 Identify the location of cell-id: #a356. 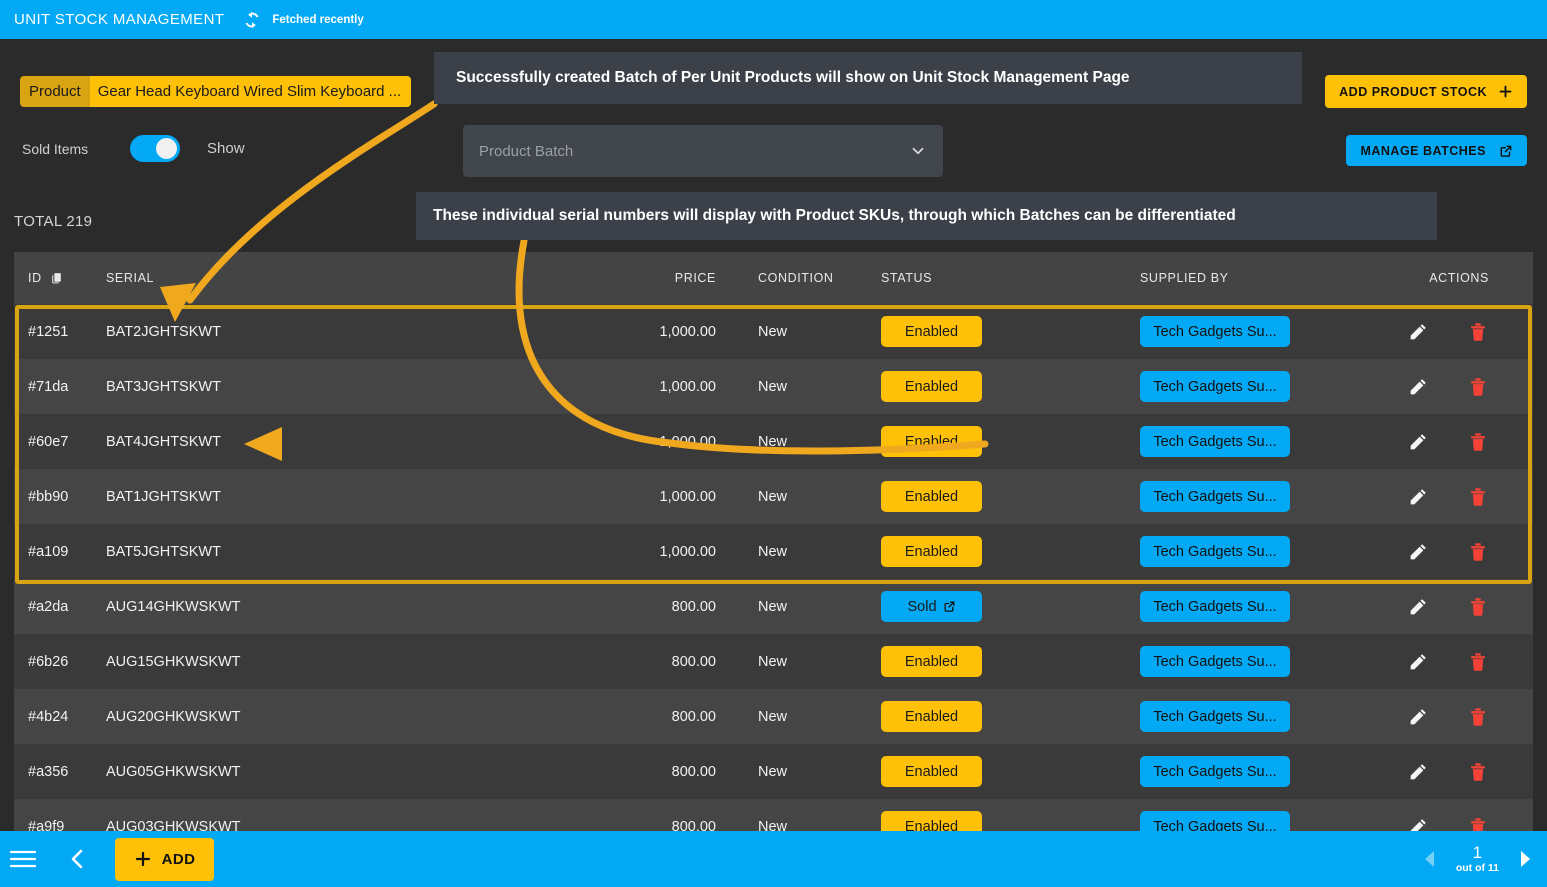
(48, 771).